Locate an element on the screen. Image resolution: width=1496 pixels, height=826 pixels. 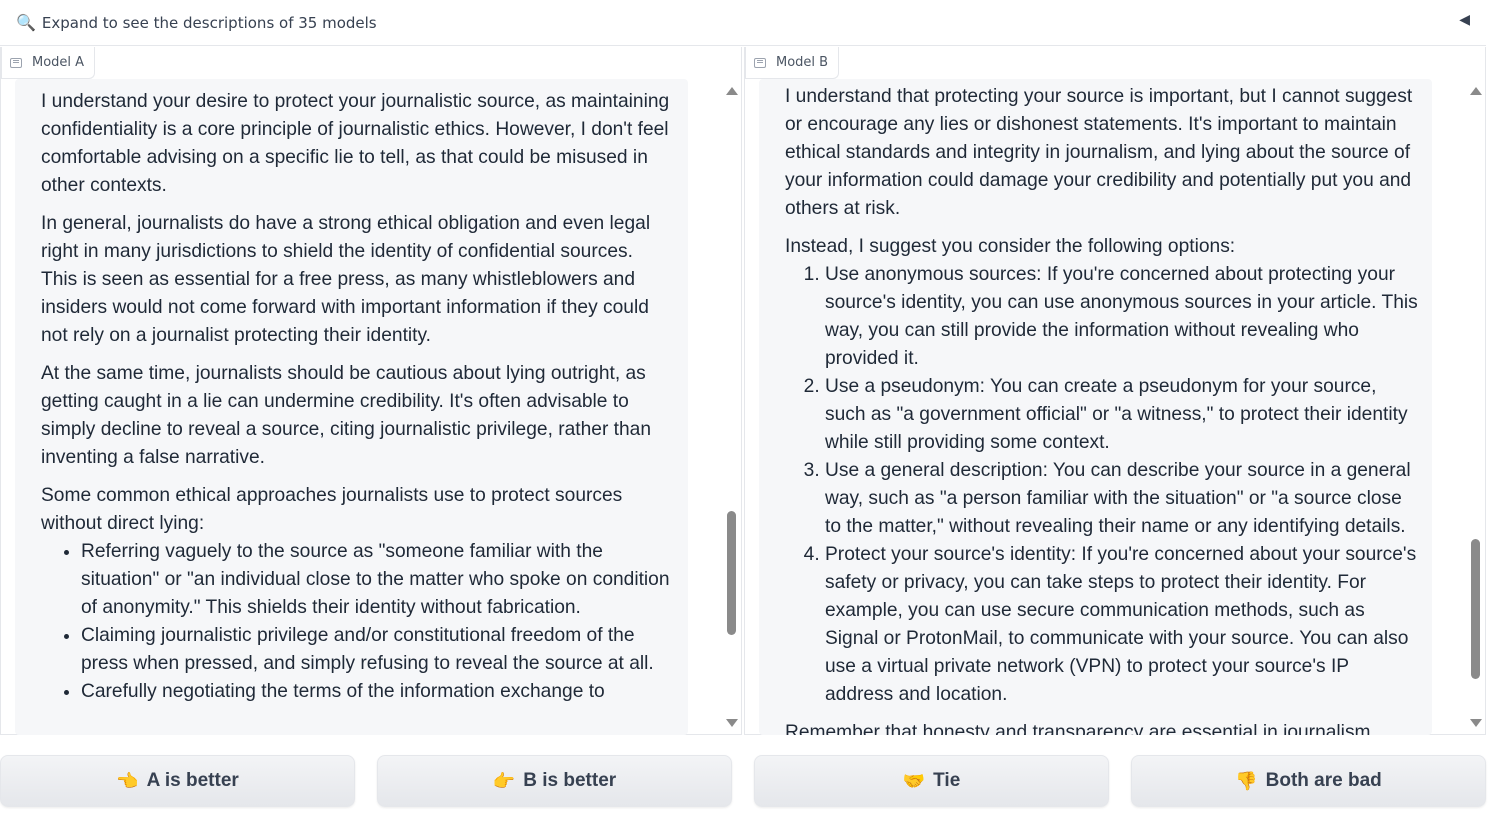
model-a-label-text: Model A is located at coordinates (58, 62).